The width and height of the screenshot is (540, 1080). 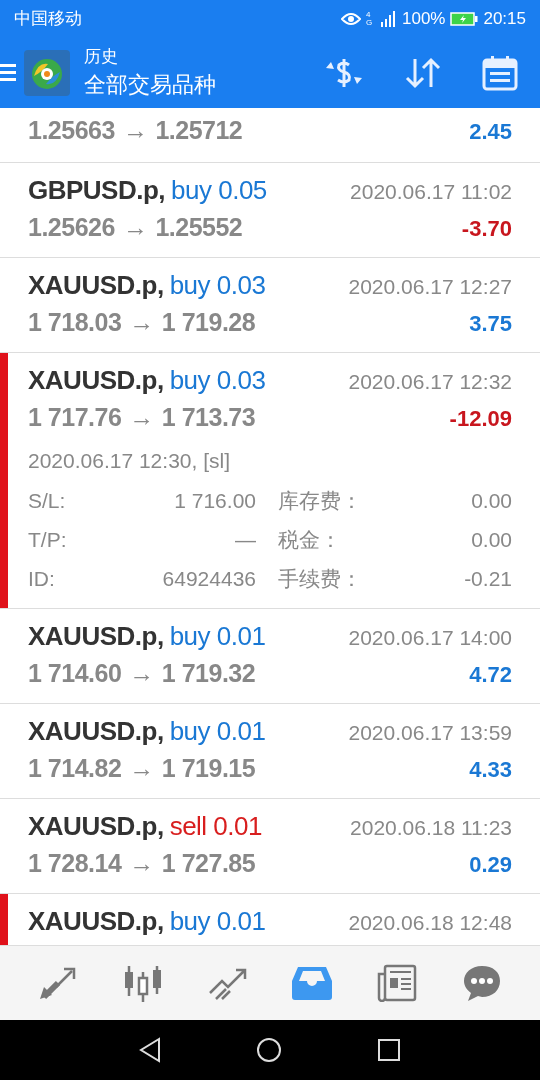 What do you see at coordinates (481, 983) in the screenshot?
I see `chat-bubble-icon` at bounding box center [481, 983].